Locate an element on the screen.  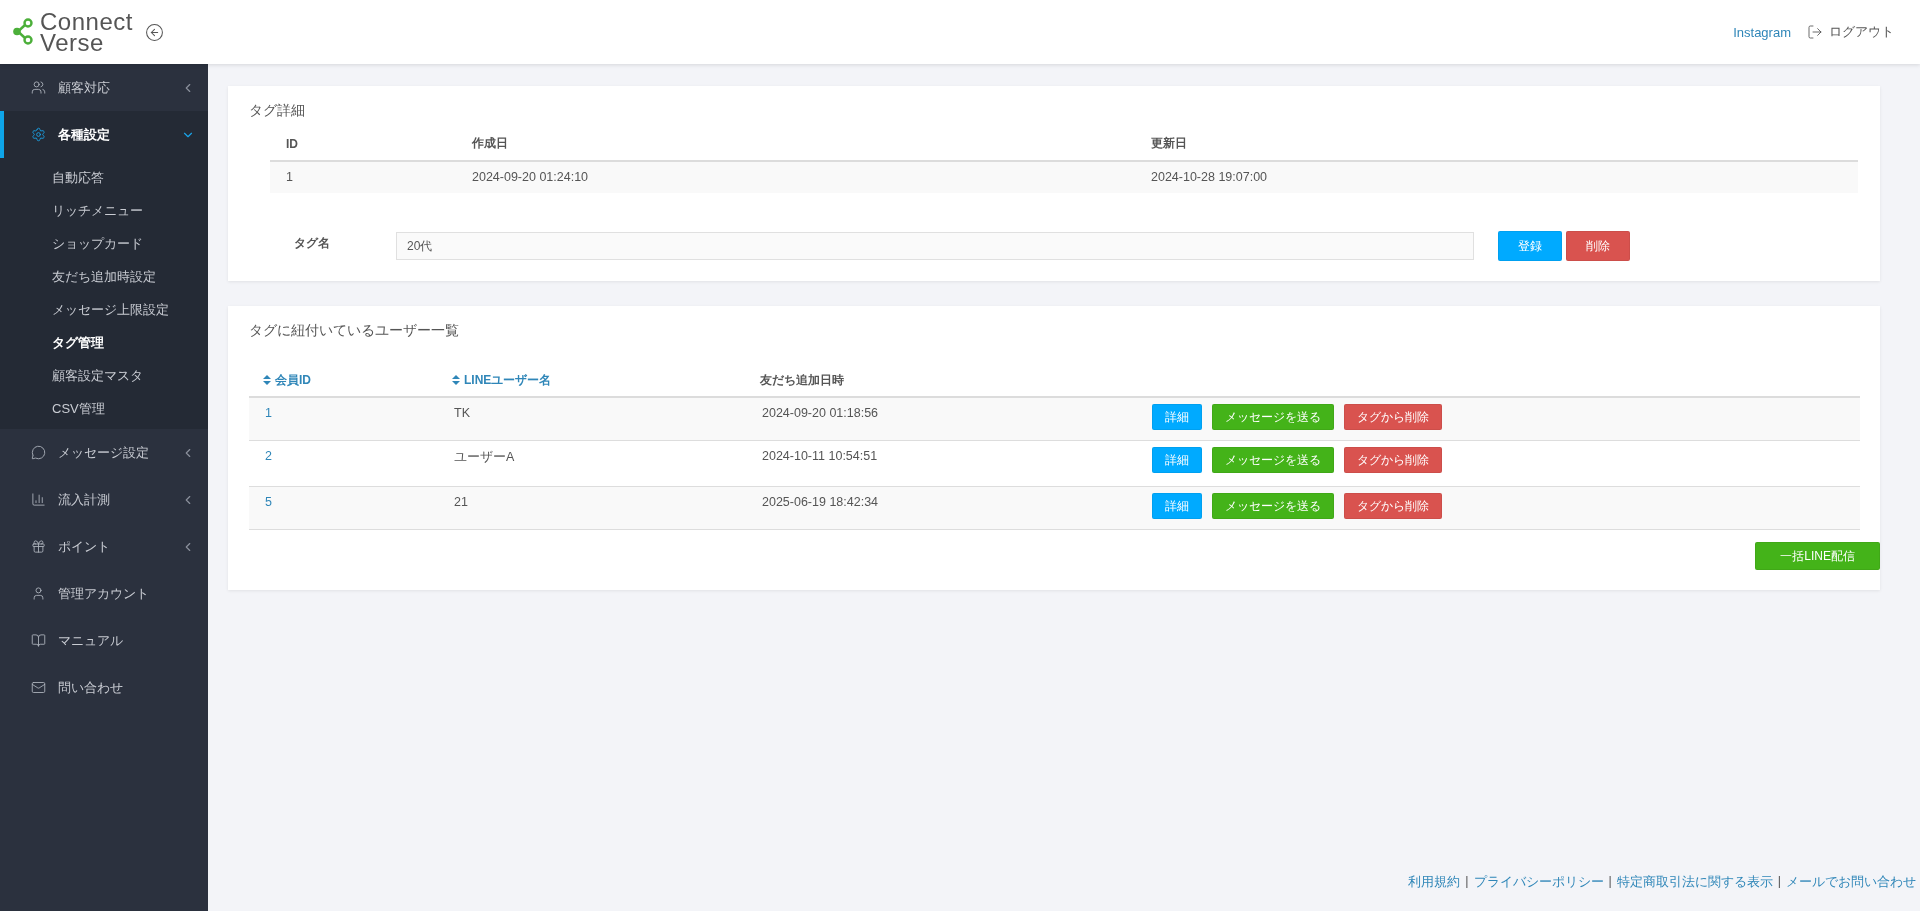
table-cell: 2024-09-20 01:18:56 is located at coordinates (942, 419).